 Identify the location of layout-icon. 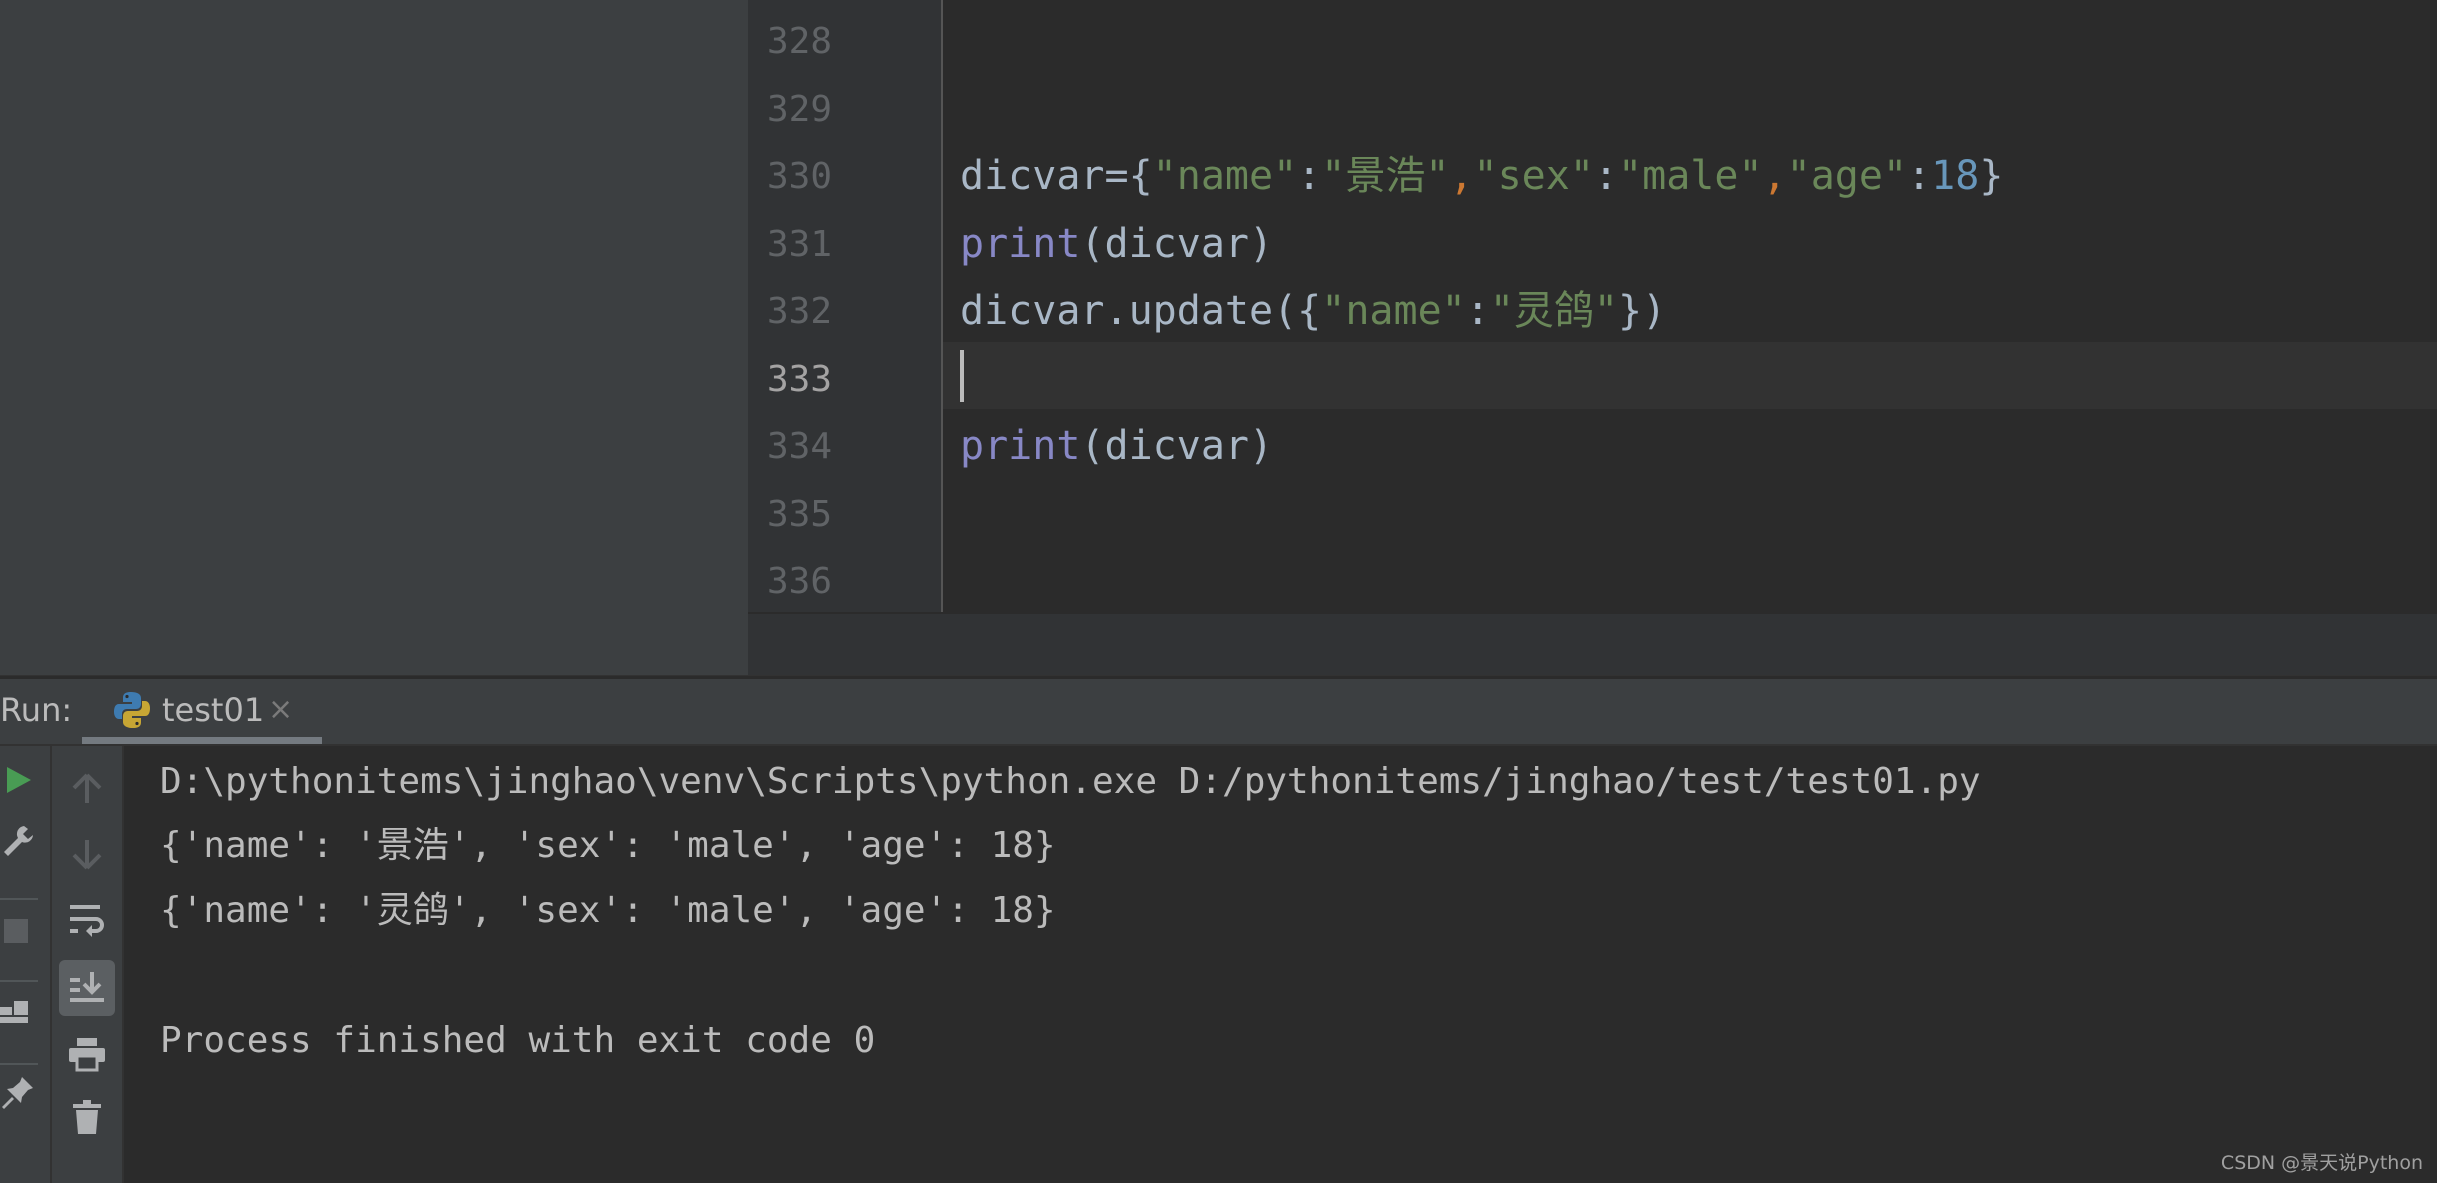
(15, 1012).